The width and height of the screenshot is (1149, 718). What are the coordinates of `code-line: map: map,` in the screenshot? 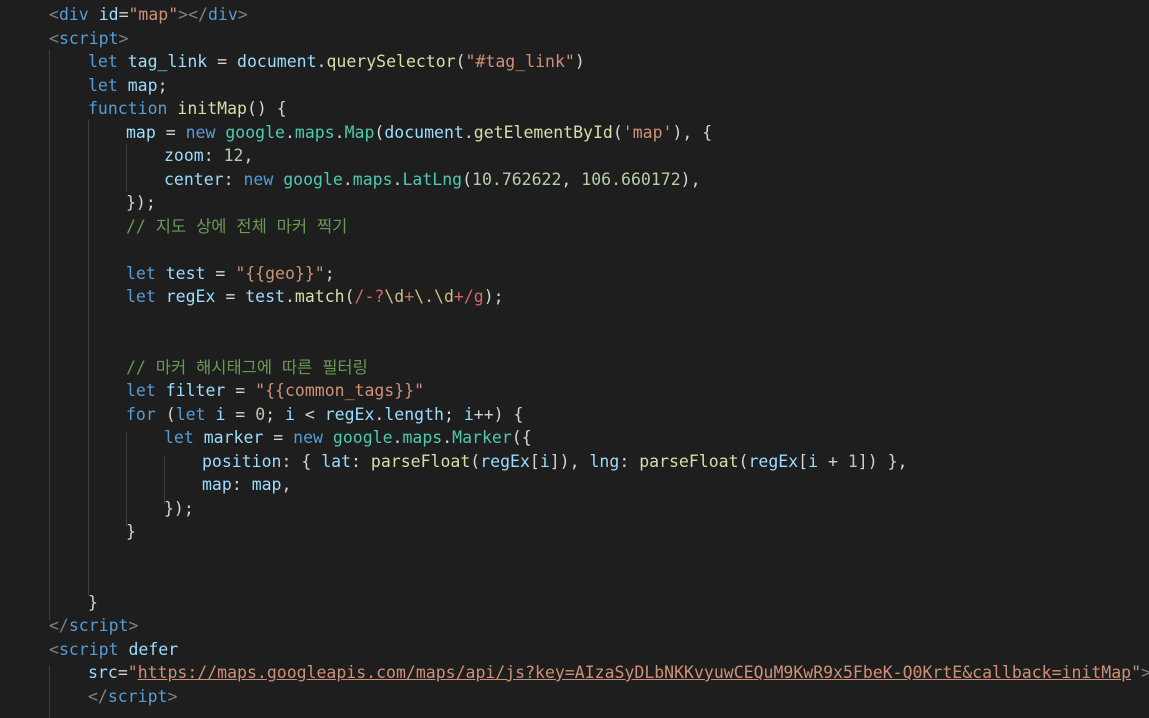 It's located at (246, 485).